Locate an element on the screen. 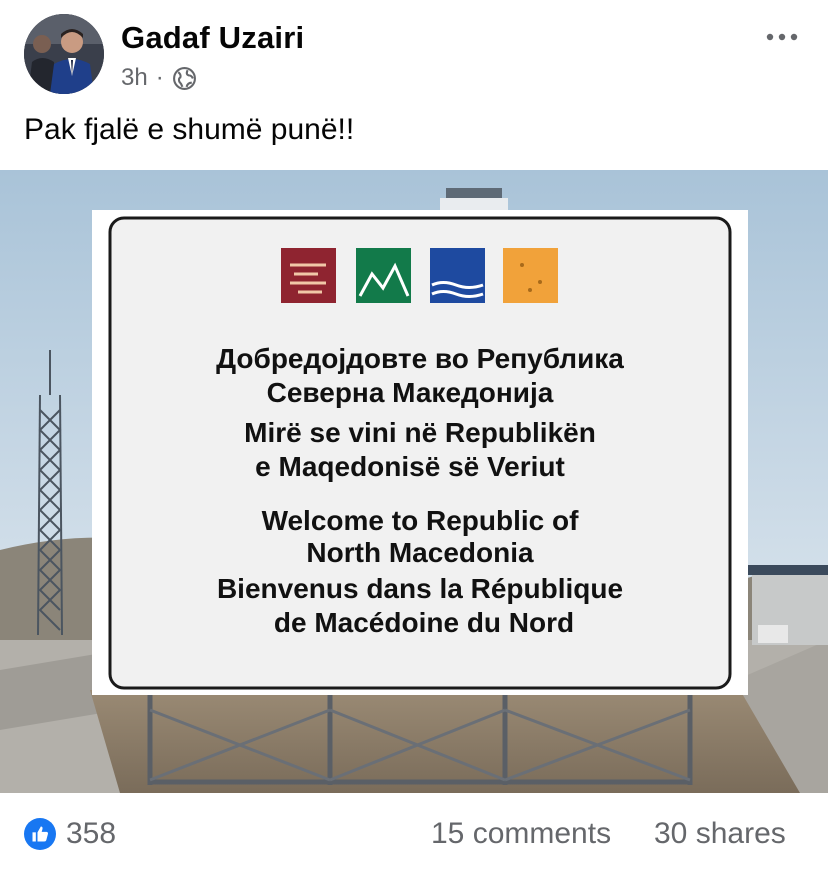  sign-line-sq-1: Mirë se vini në Republikën is located at coordinates (420, 432).